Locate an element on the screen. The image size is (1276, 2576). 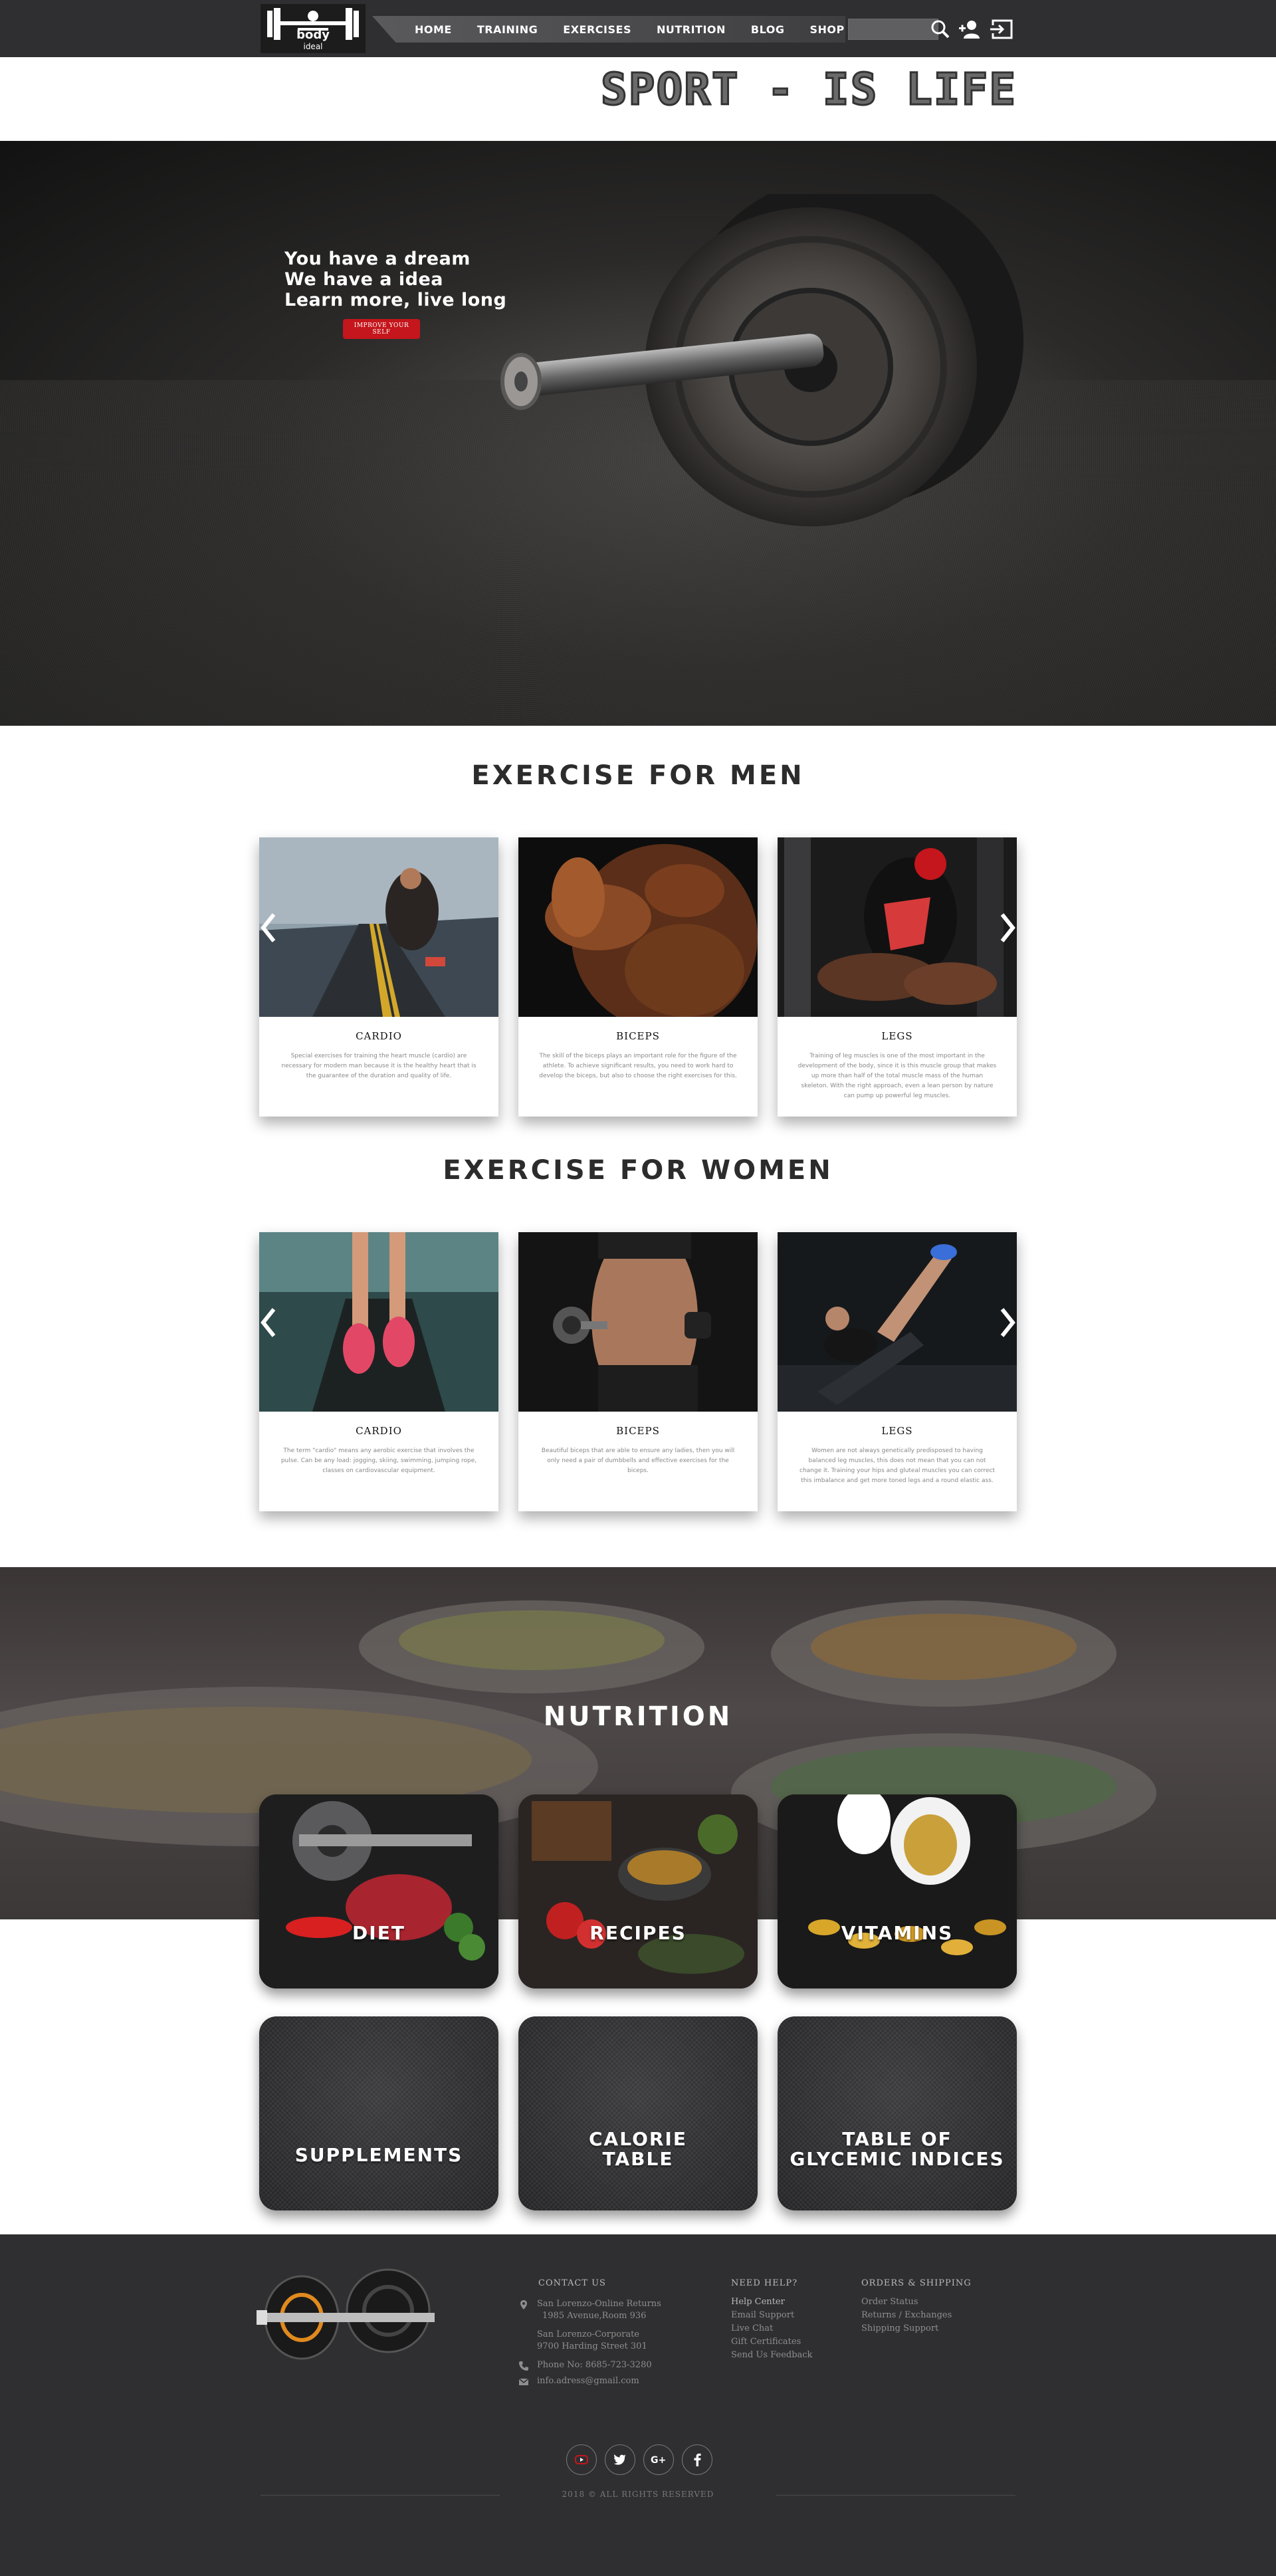
logo-word-top: body is located at coordinates (313, 35).